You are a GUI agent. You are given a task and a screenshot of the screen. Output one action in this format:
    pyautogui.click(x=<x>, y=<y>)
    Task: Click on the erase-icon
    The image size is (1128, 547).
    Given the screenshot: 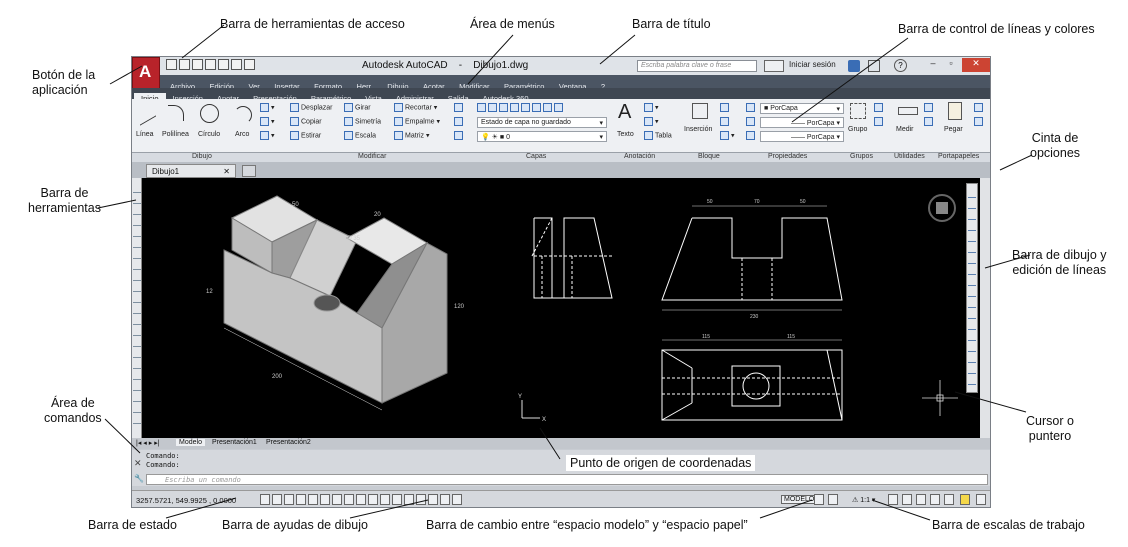 What is the action you would take?
    pyautogui.click(x=459, y=107)
    